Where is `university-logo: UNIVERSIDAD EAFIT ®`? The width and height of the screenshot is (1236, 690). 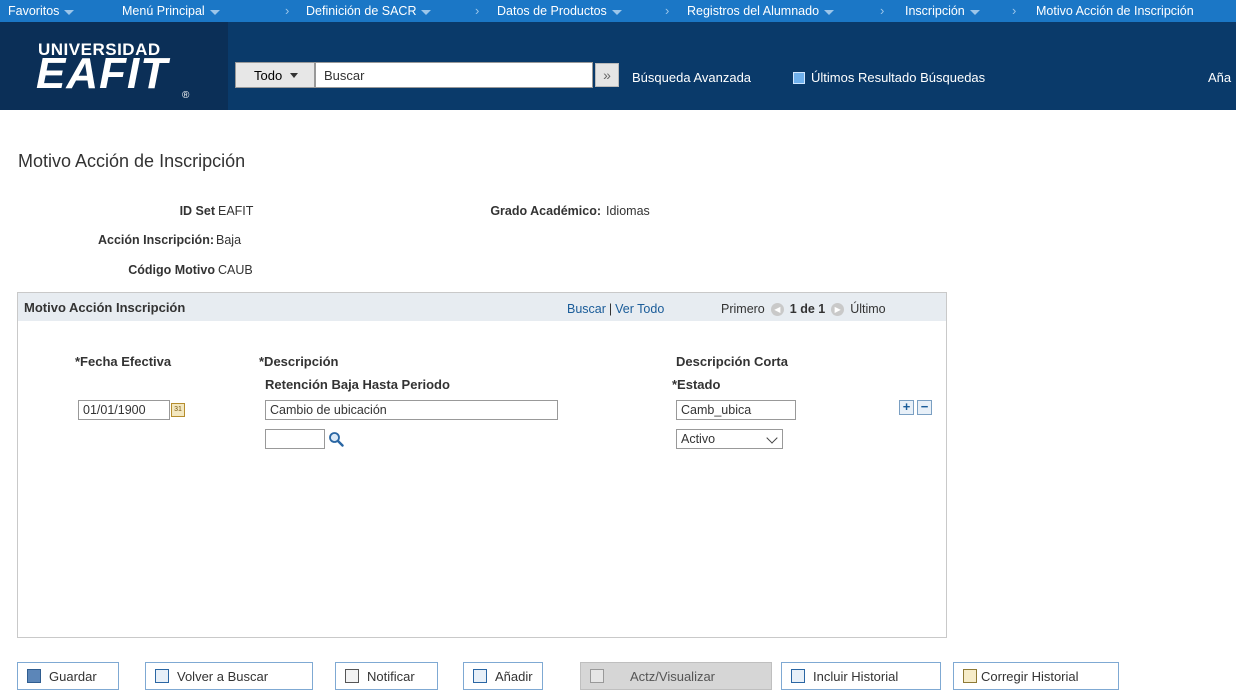
university-logo: UNIVERSIDAD EAFIT ® is located at coordinates (114, 66).